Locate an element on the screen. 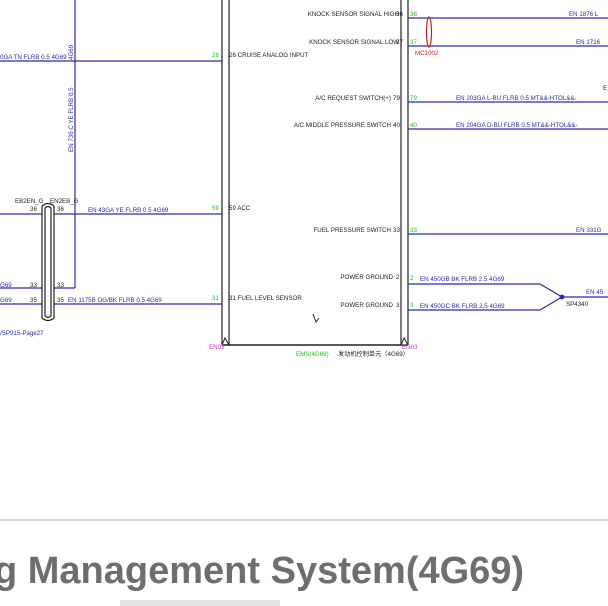 The width and height of the screenshot is (608, 606). page-title: g Management System(4G69) is located at coordinates (262, 571).